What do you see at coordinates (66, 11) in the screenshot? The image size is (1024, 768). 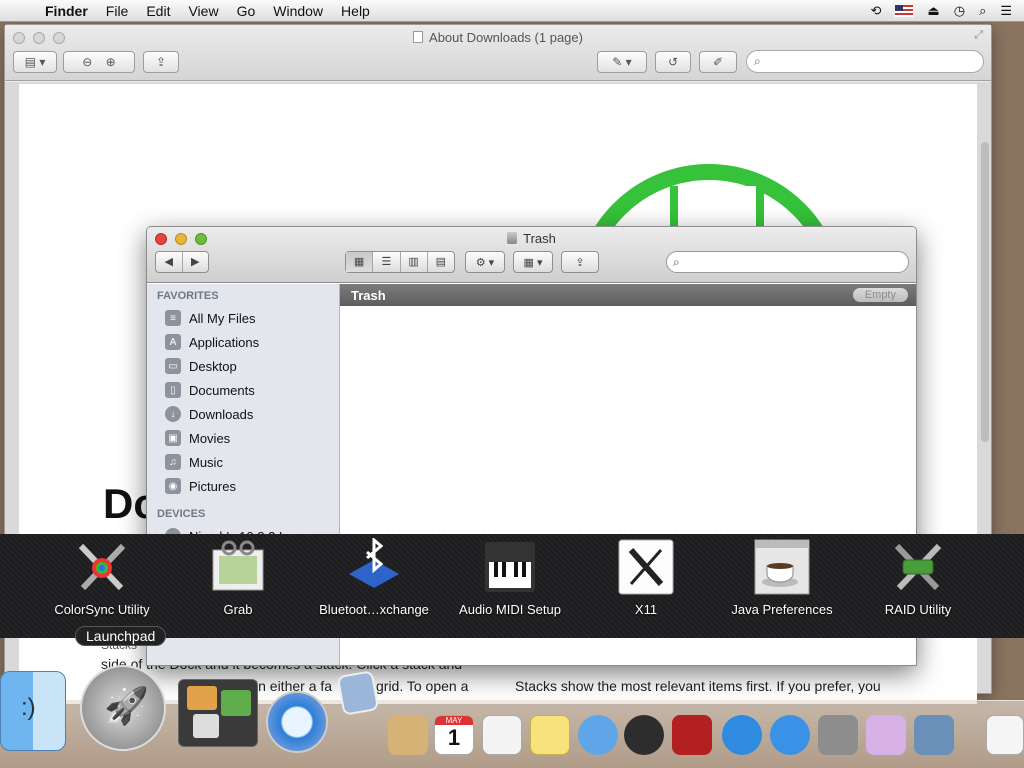 I see `menu-app-finder: Finder` at bounding box center [66, 11].